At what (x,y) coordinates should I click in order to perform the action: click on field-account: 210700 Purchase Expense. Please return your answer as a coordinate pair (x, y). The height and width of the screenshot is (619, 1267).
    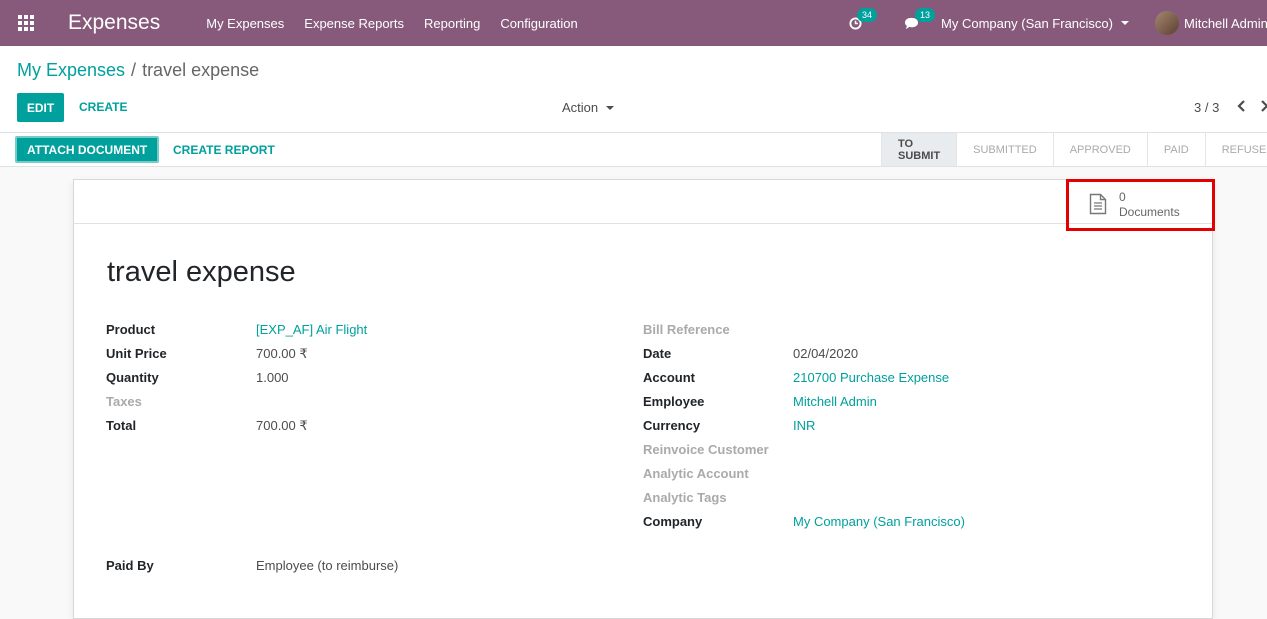
    Looking at the image, I should click on (871, 377).